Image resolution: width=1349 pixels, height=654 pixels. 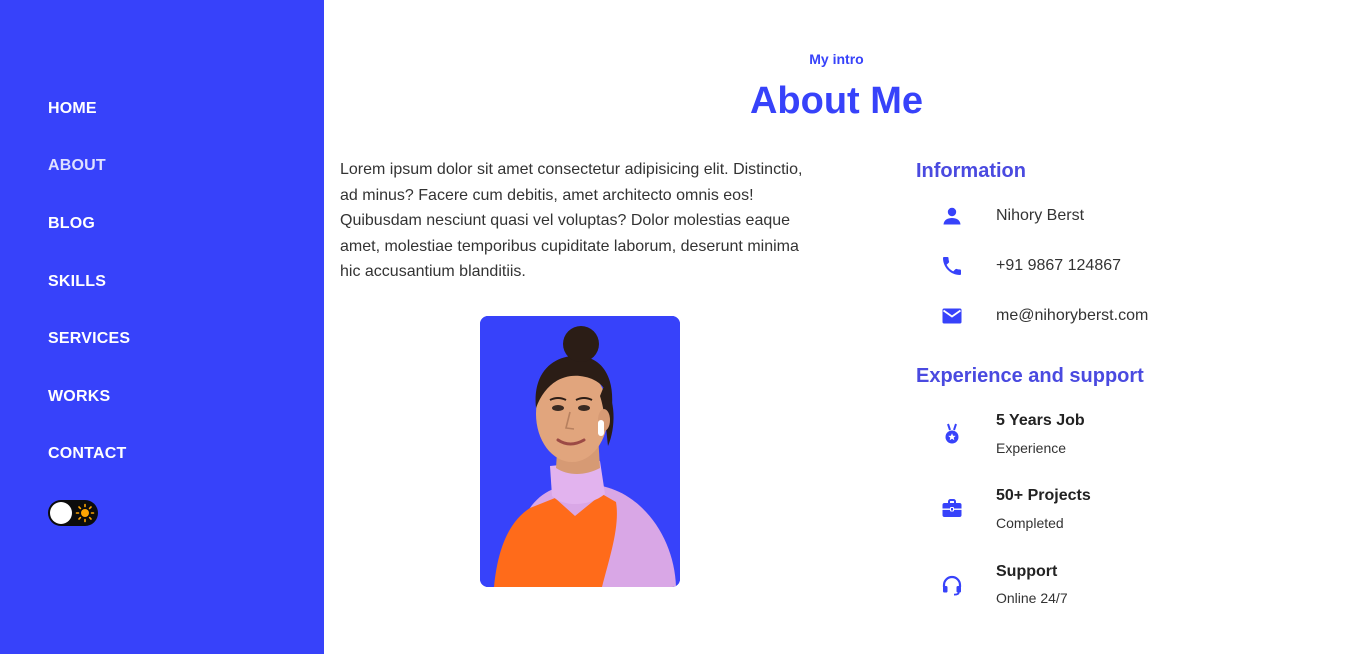 I want to click on sun-icon, so click(x=85, y=513).